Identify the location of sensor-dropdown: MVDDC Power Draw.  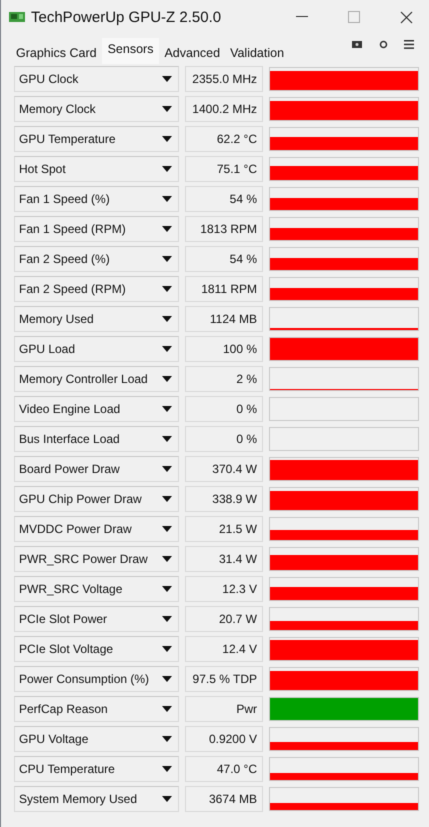
(96, 529).